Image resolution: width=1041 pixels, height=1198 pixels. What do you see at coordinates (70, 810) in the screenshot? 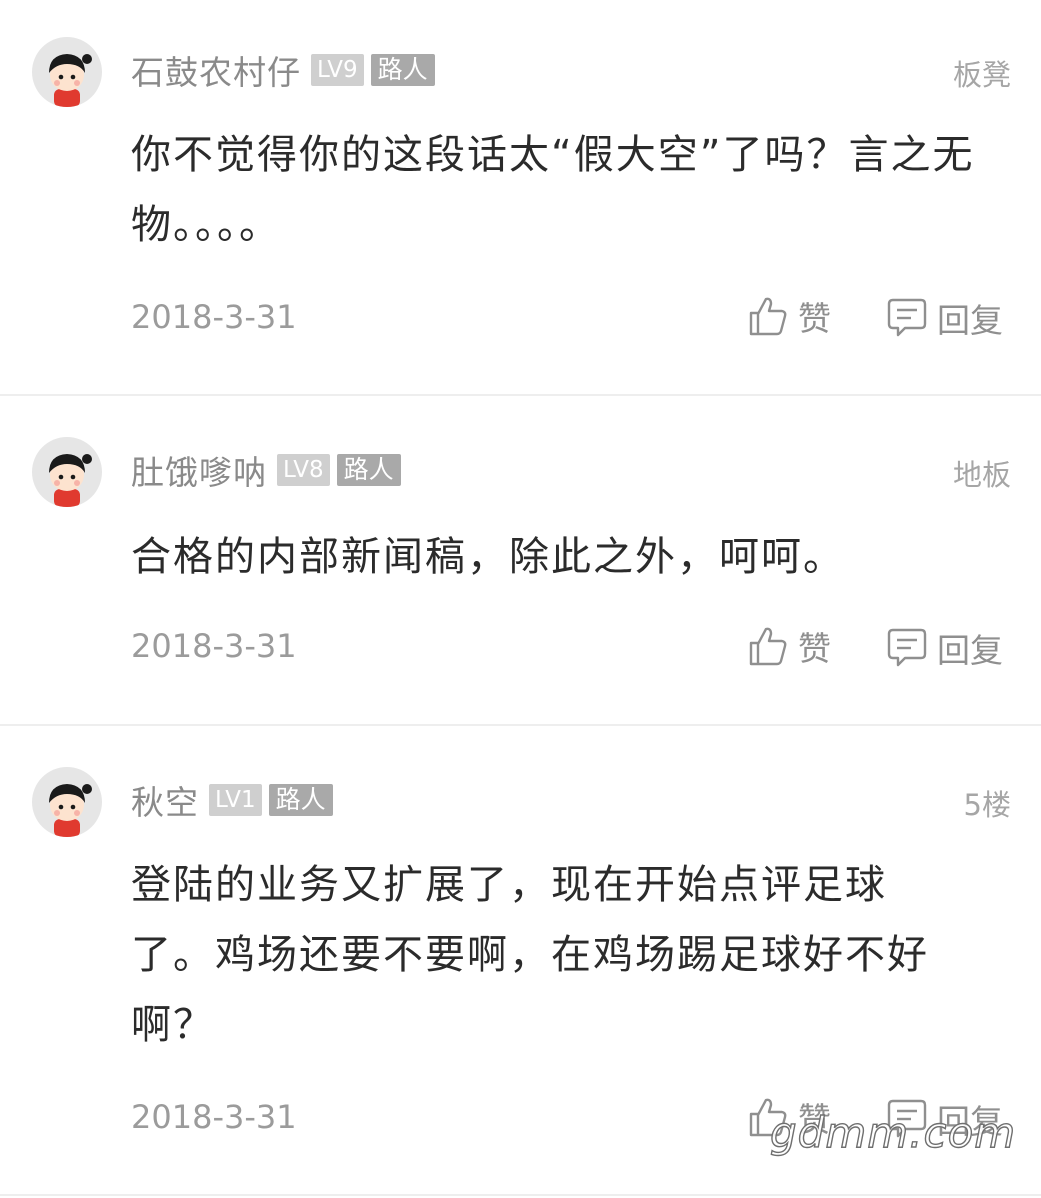
I see `avatar-icon` at bounding box center [70, 810].